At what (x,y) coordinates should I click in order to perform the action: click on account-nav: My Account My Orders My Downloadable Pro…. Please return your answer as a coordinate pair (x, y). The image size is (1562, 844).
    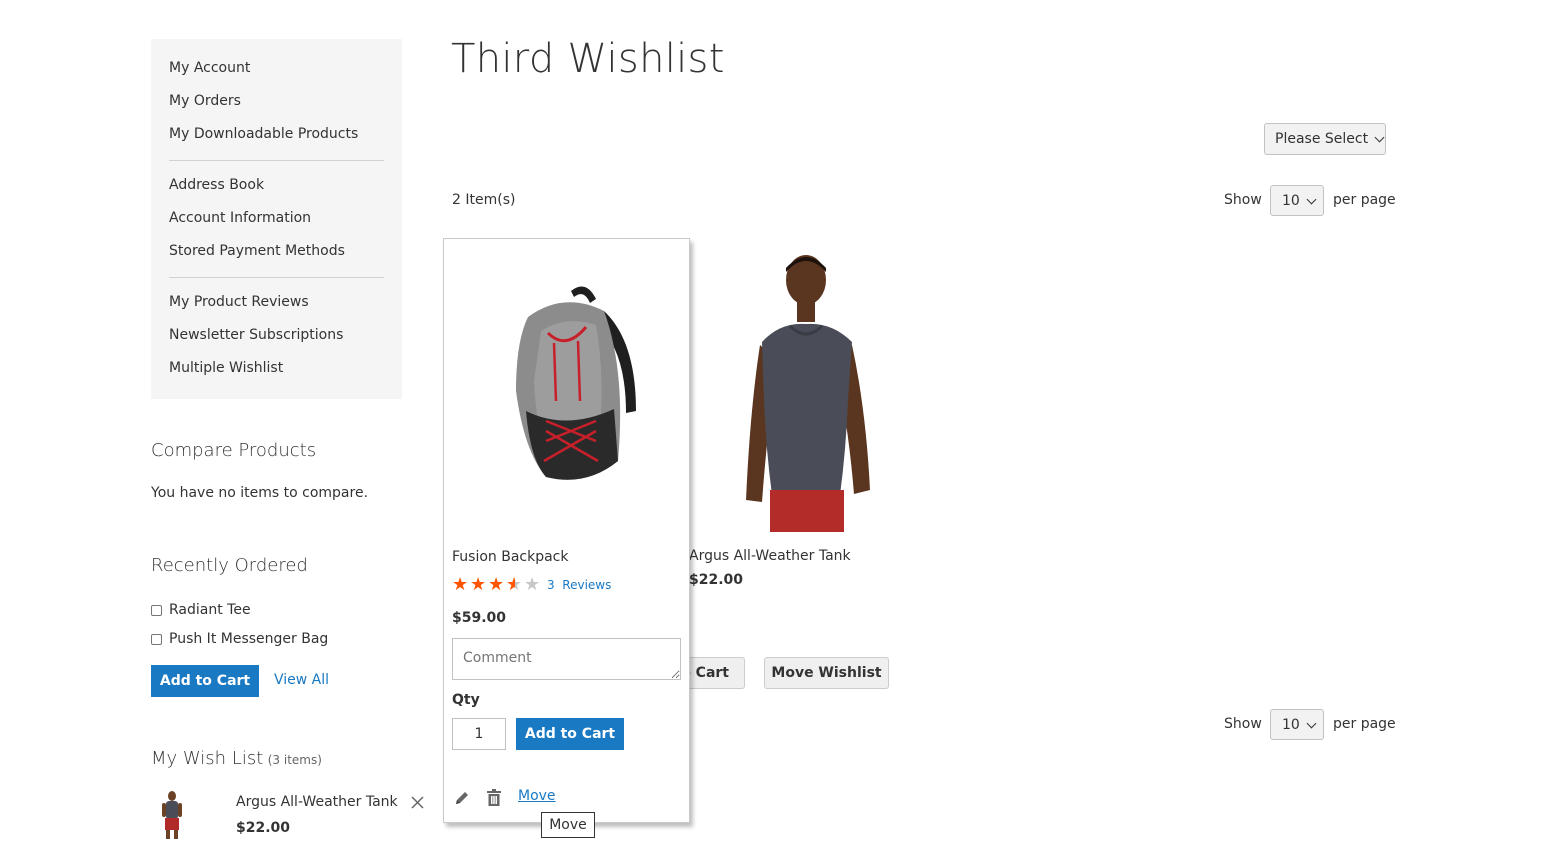
    Looking at the image, I should click on (276, 219).